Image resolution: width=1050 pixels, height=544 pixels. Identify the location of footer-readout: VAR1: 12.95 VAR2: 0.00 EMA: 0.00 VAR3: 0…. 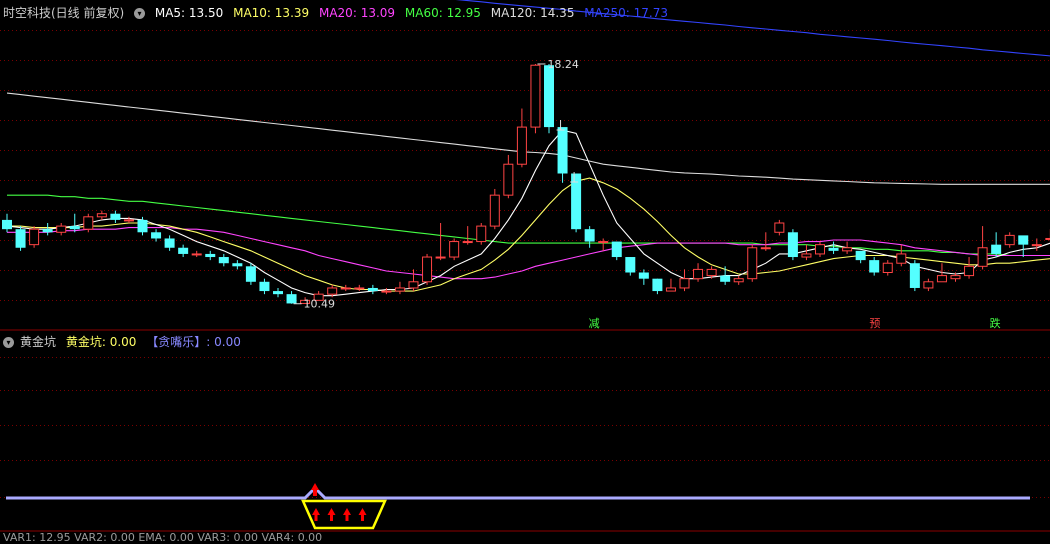
(163, 537).